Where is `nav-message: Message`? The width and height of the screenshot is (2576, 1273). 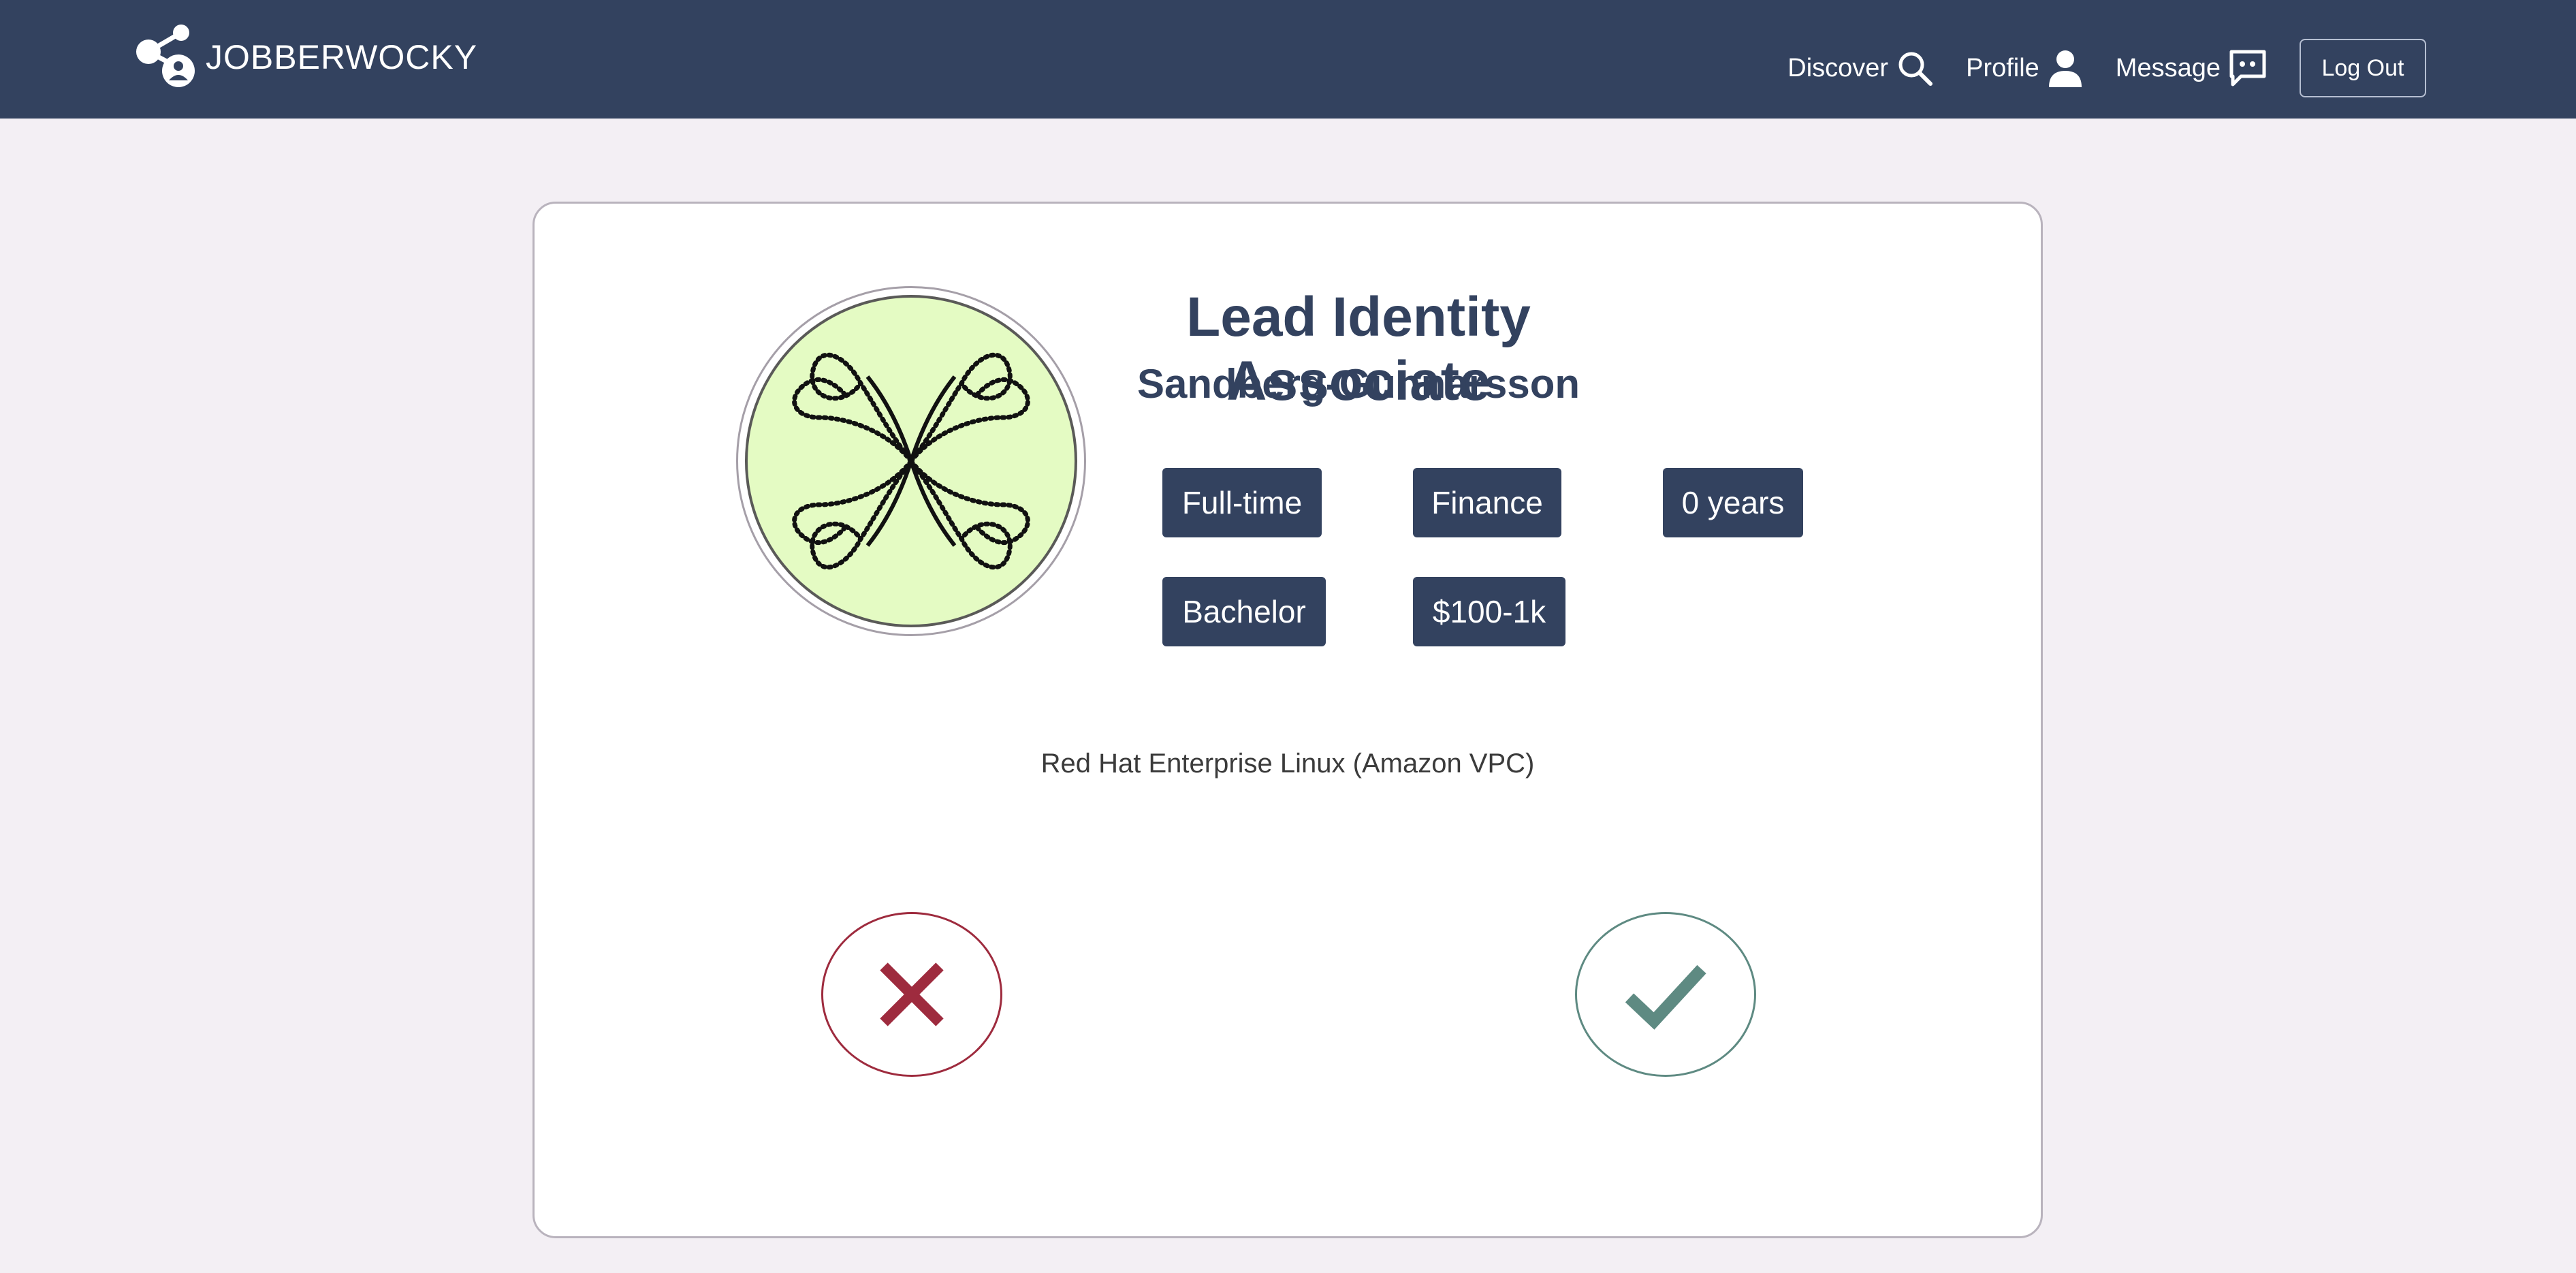 nav-message: Message is located at coordinates (2191, 68).